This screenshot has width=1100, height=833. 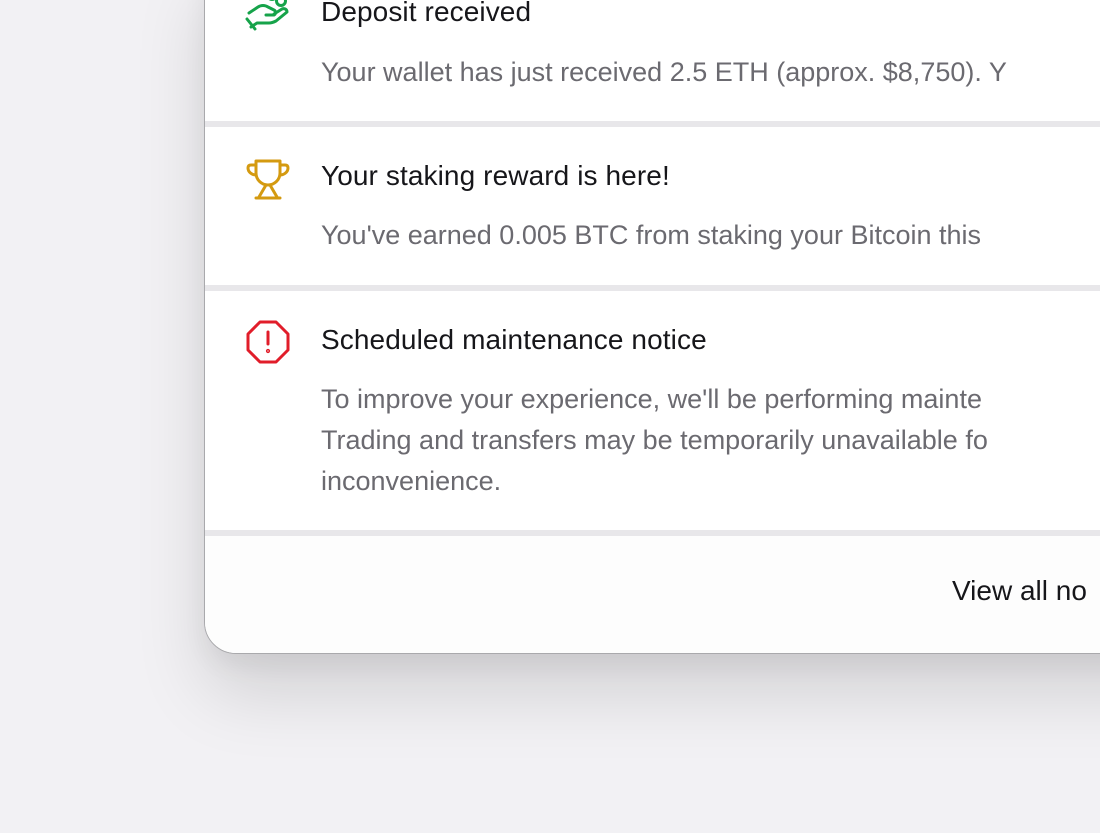 What do you see at coordinates (495, 175) in the screenshot?
I see `notification-title: Your staking reward is here!` at bounding box center [495, 175].